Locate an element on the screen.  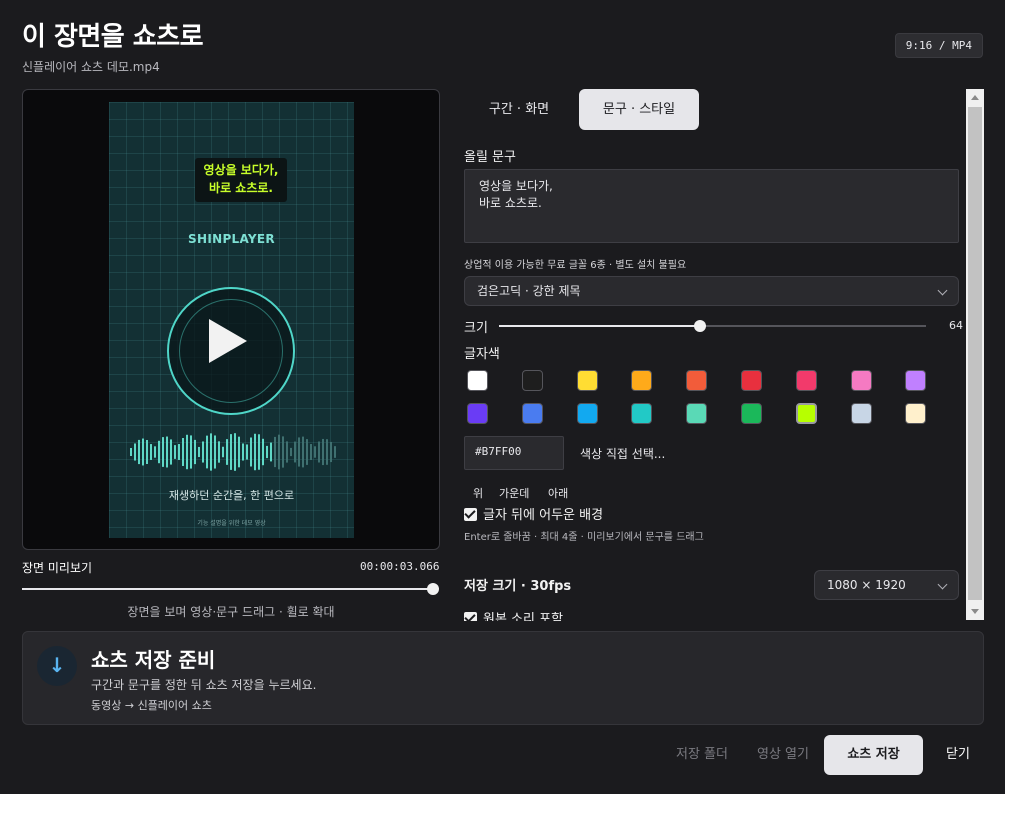
audio-label: 원본 소리 포함 is located at coordinates (523, 616).